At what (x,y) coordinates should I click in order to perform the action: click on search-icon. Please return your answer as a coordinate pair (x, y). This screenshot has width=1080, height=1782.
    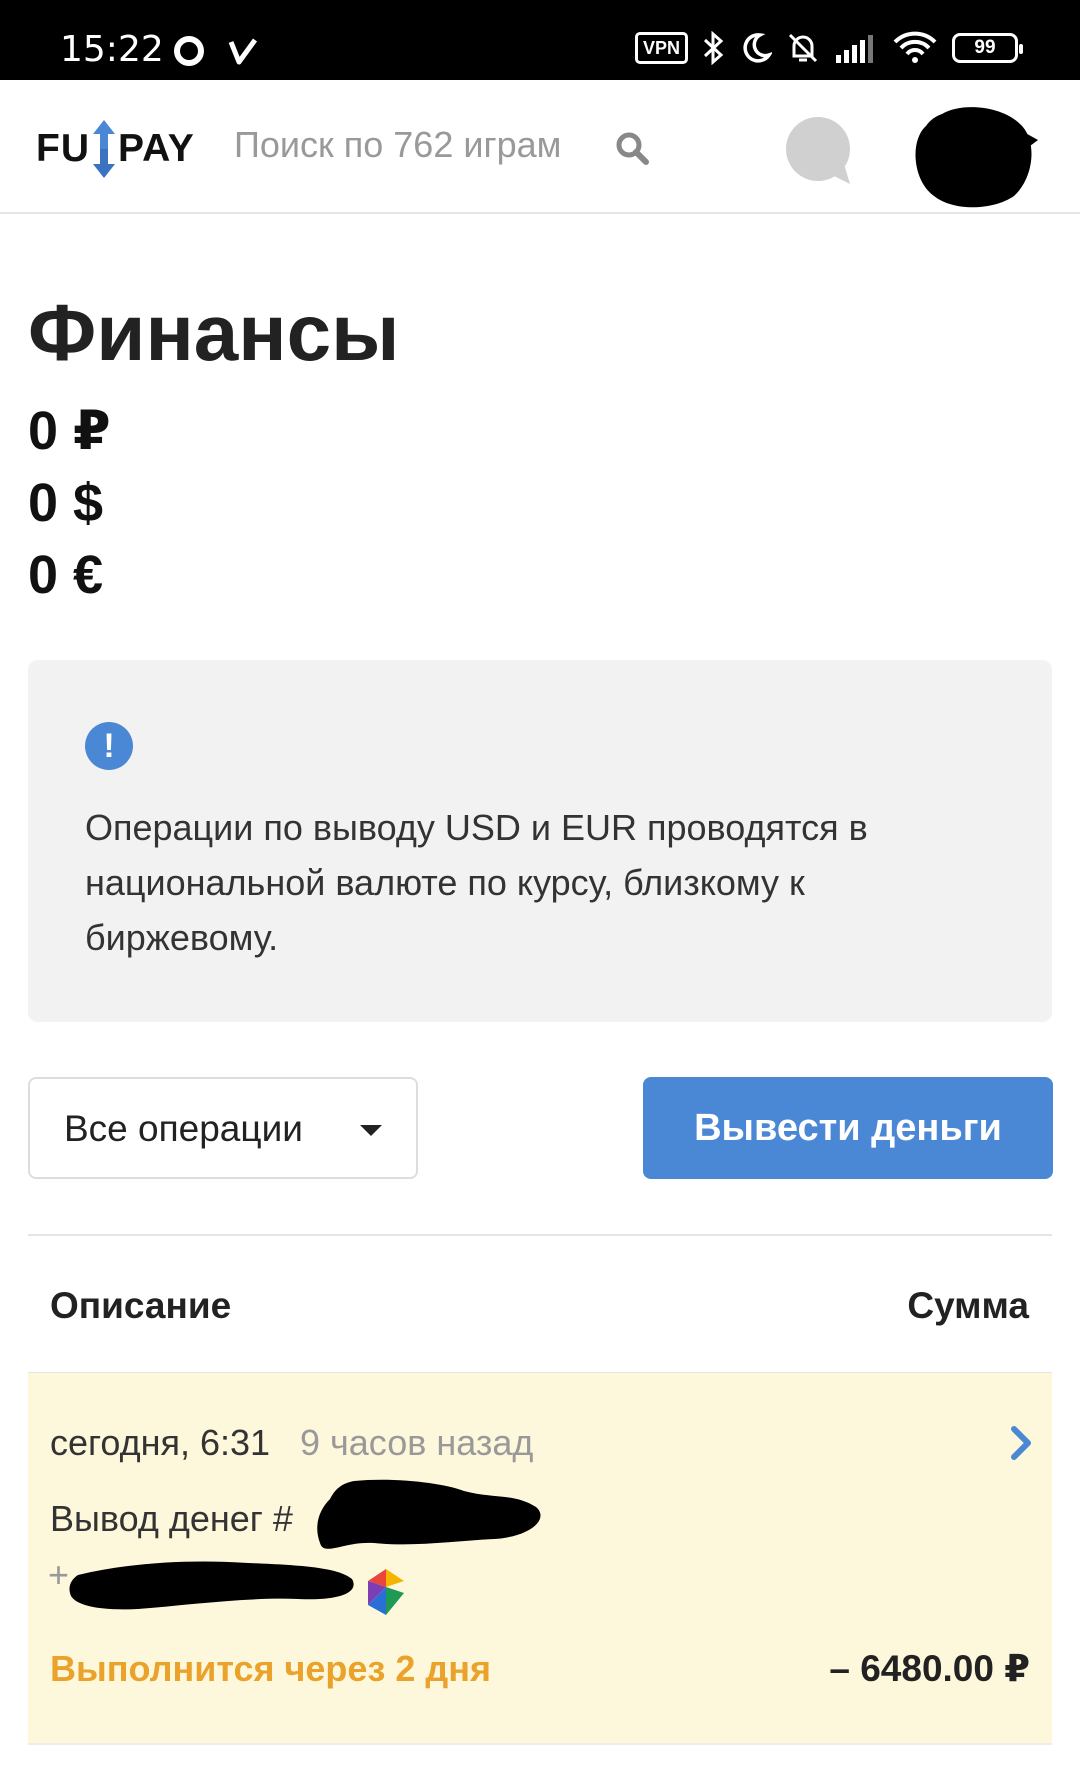
    Looking at the image, I should click on (632, 148).